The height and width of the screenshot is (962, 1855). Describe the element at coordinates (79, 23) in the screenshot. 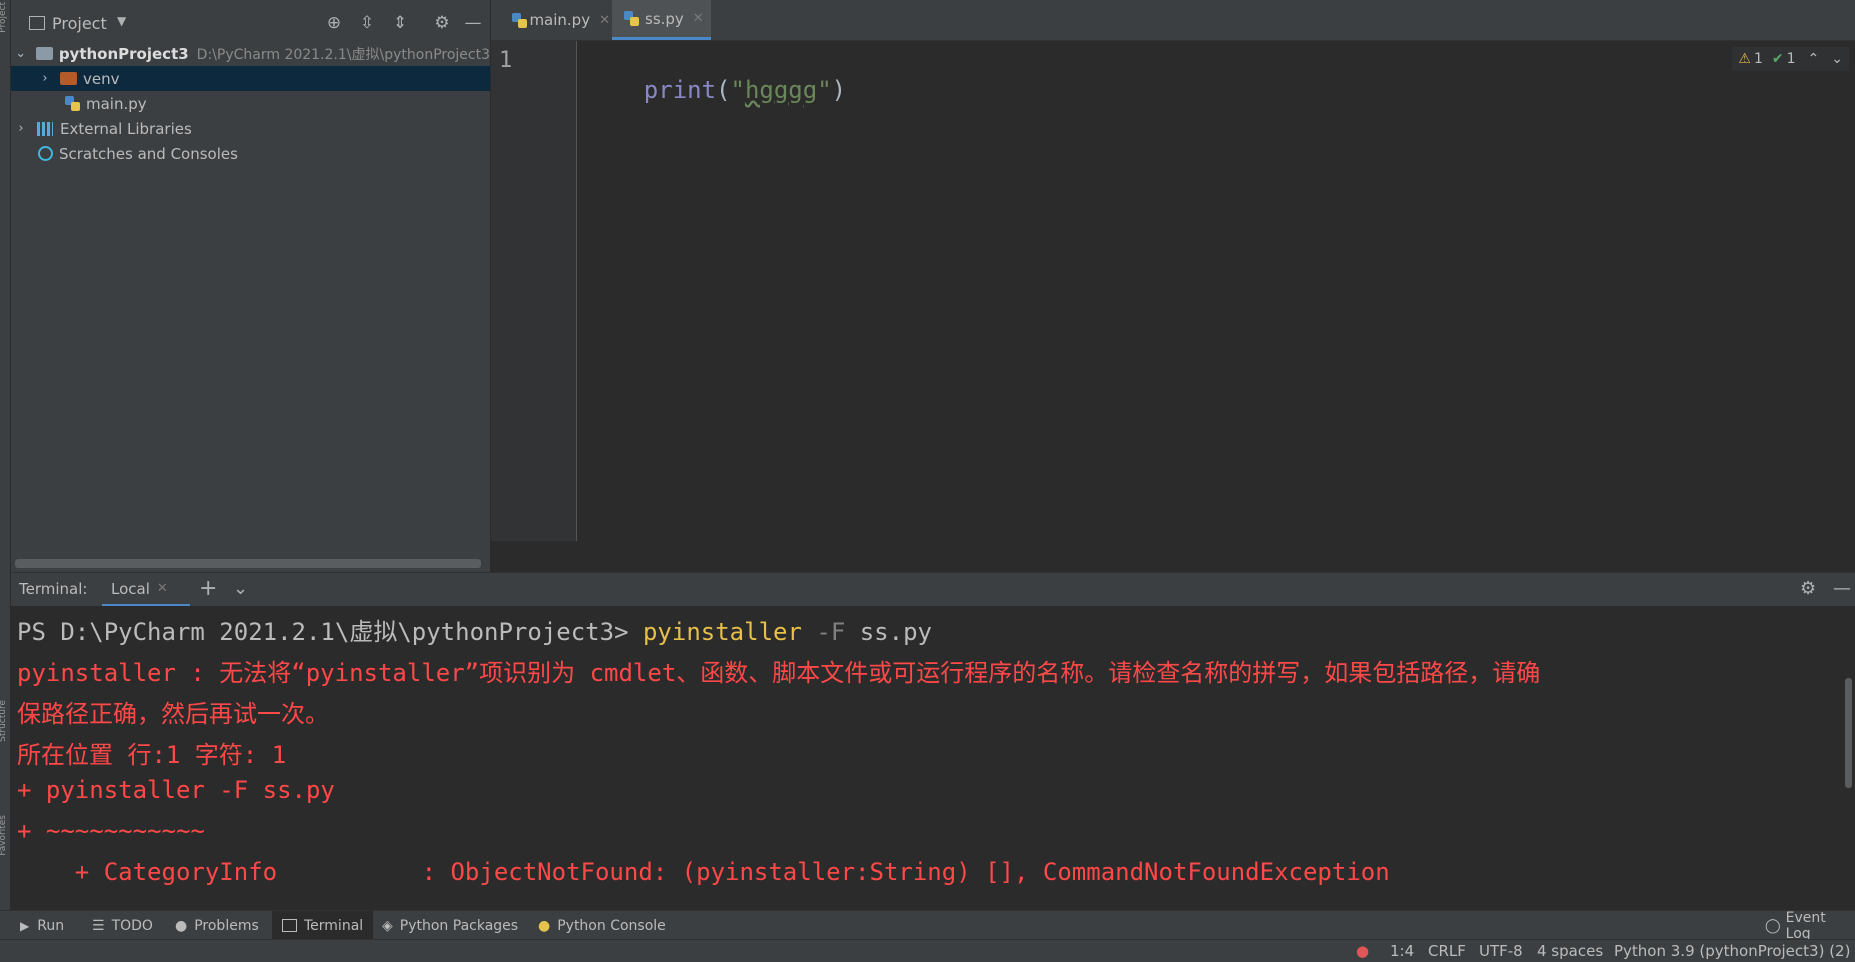

I see `project-view-selector: Project` at that location.